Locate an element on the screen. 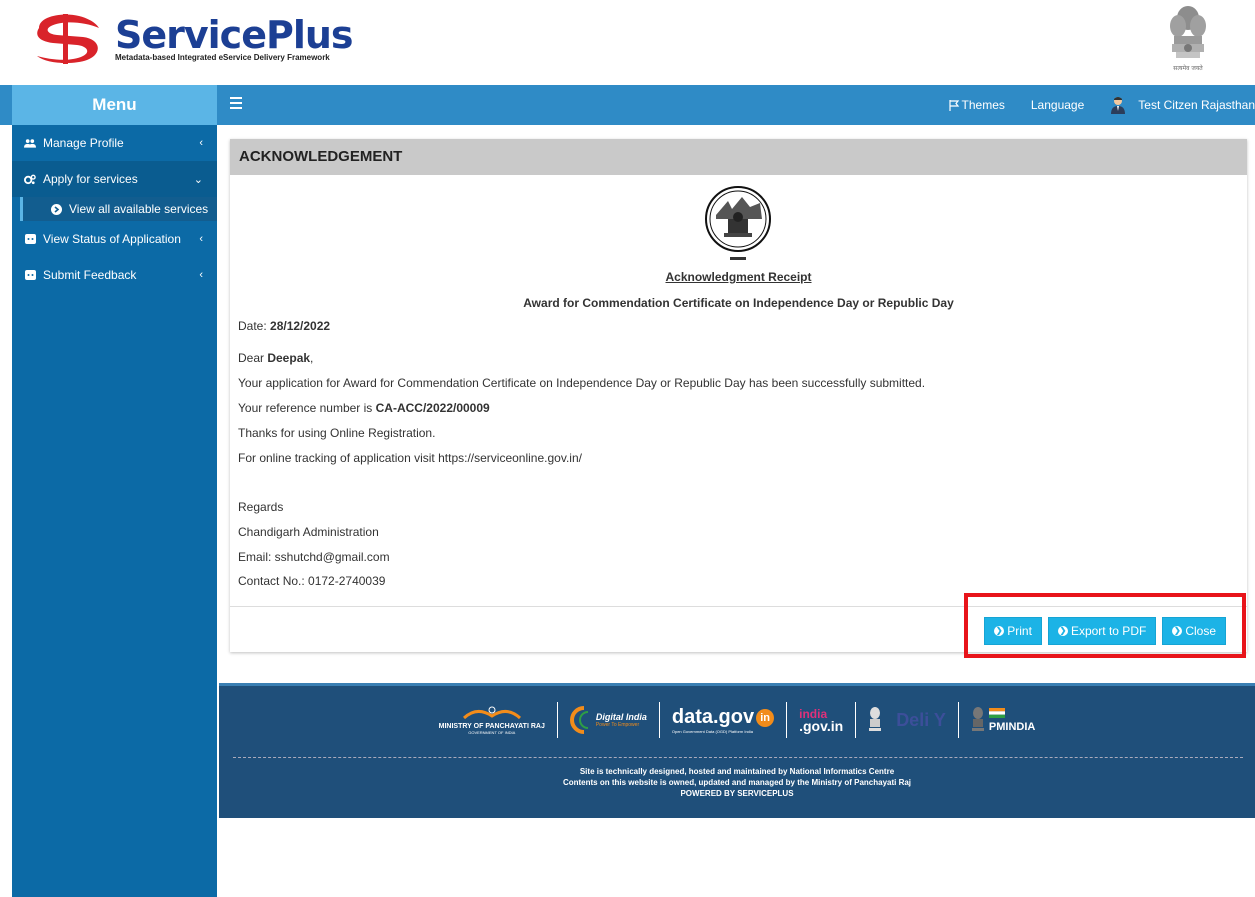 This screenshot has width=1255, height=897. footer-line-3: POWERED BY SERVICEPLUS is located at coordinates (737, 793).